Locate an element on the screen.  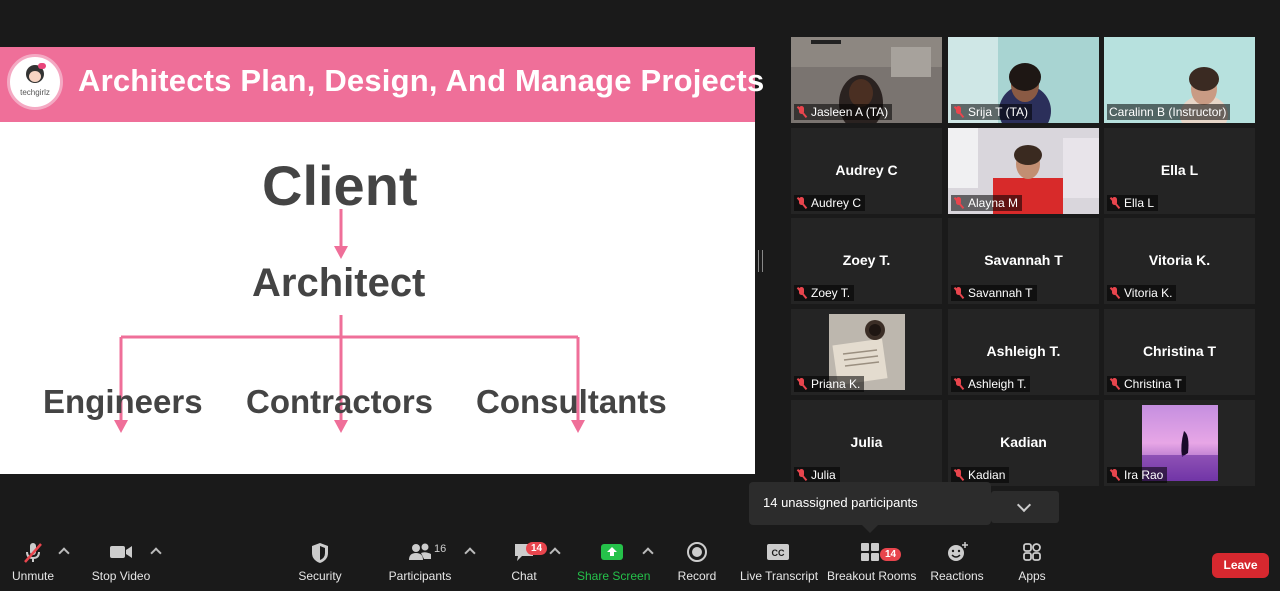
breakout-unassigned-popup: 14 unassigned participants is located at coordinates (870, 503).